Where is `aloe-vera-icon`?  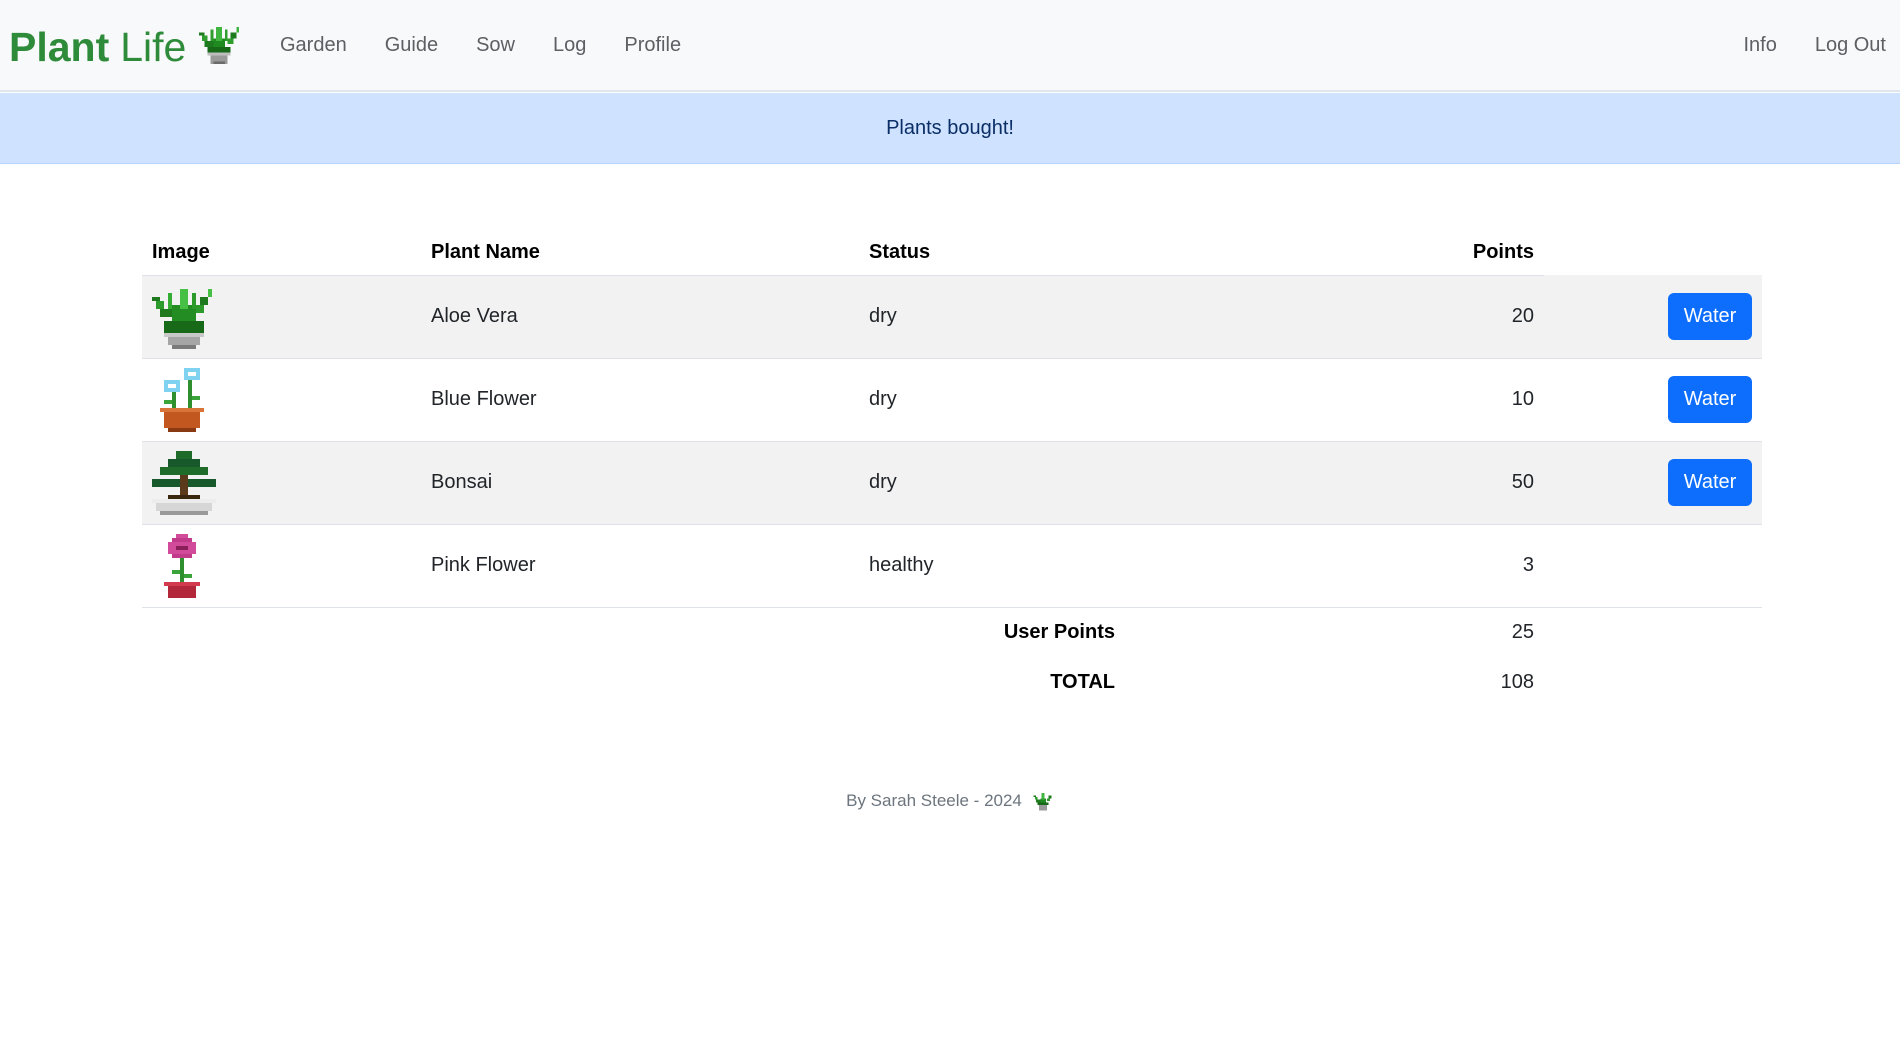
aloe-vera-icon is located at coordinates (182, 318).